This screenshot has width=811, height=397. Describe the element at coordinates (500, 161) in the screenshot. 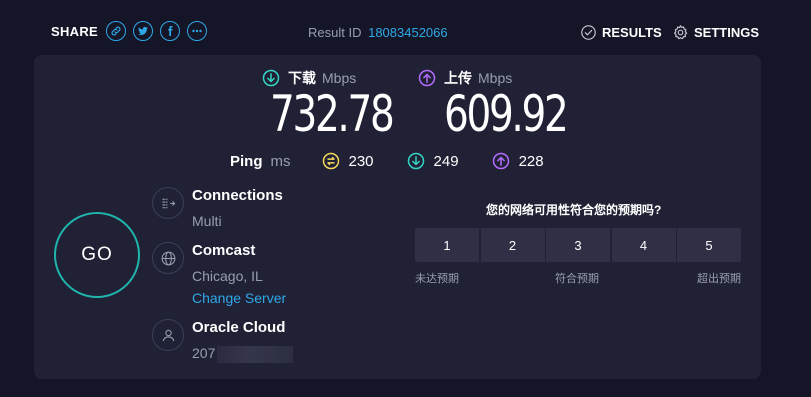

I see `ping-upload-icon` at that location.